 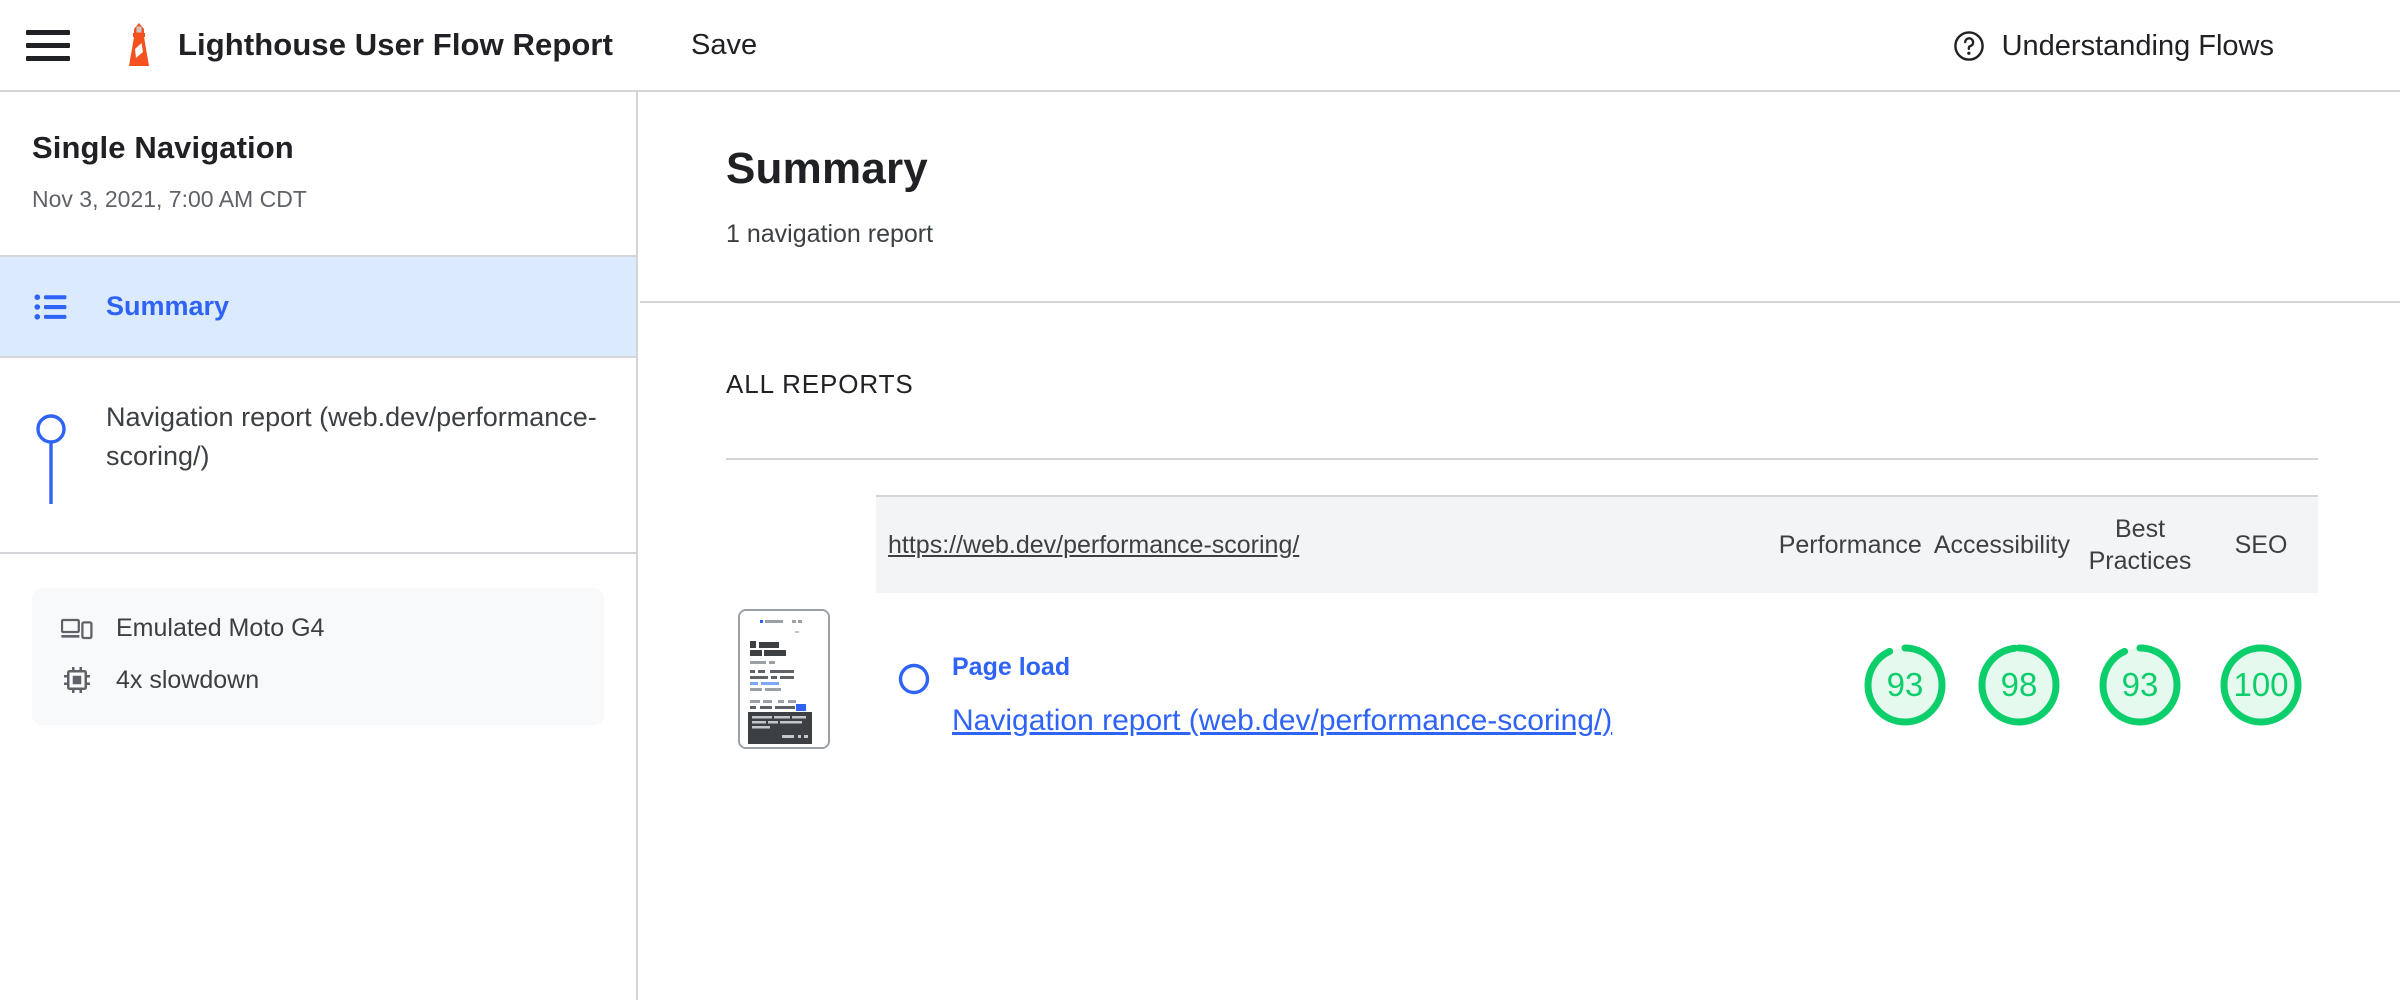 What do you see at coordinates (914, 679) in the screenshot?
I see `flow-step-circle-icon` at bounding box center [914, 679].